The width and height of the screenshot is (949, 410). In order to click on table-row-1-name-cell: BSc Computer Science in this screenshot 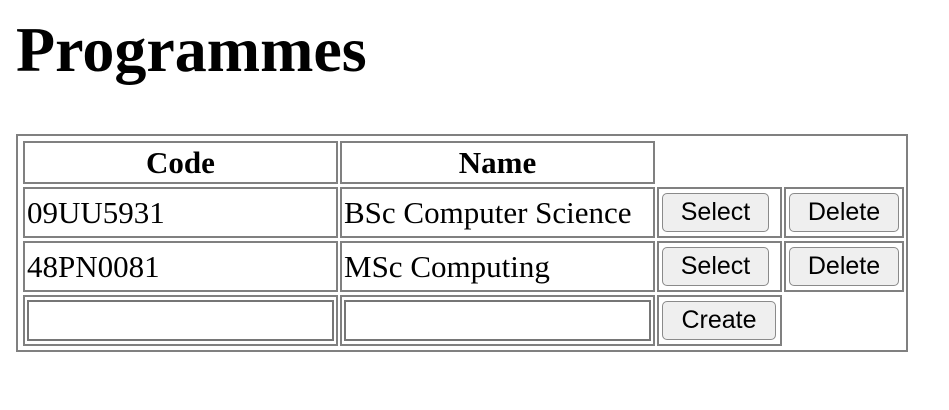, I will do `click(497, 212)`.